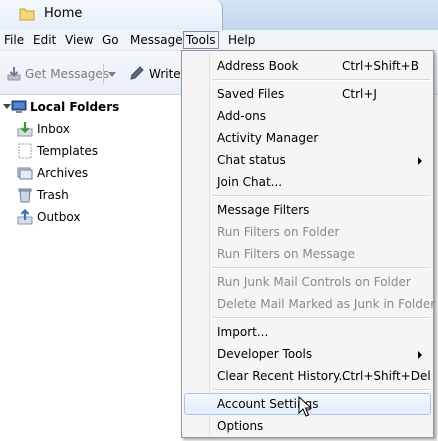  I want to click on menu-item-message-filters: Message Filters, so click(307, 210).